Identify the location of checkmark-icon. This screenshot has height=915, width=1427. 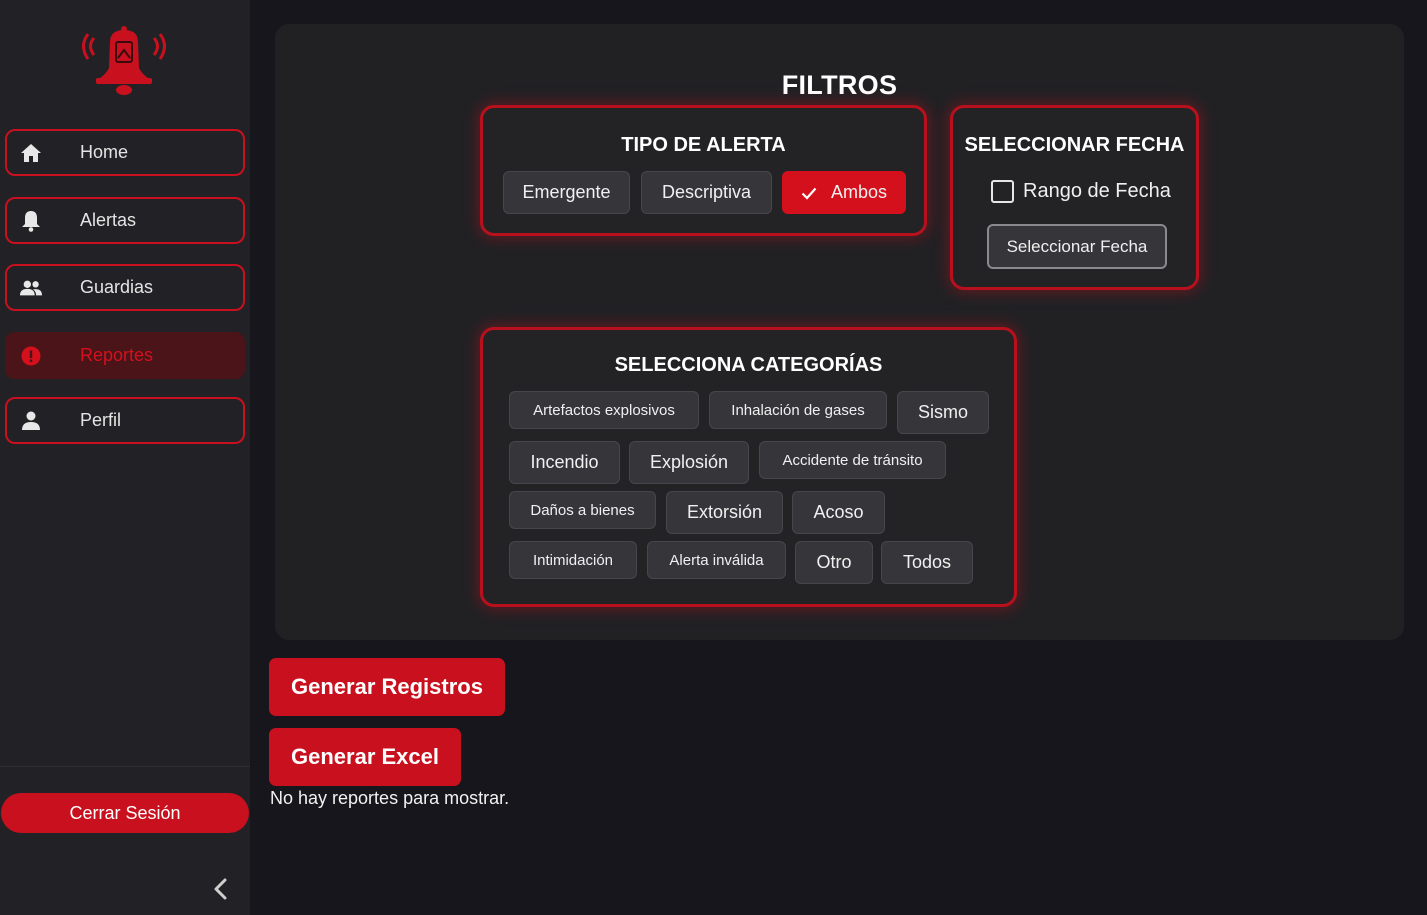
(809, 193).